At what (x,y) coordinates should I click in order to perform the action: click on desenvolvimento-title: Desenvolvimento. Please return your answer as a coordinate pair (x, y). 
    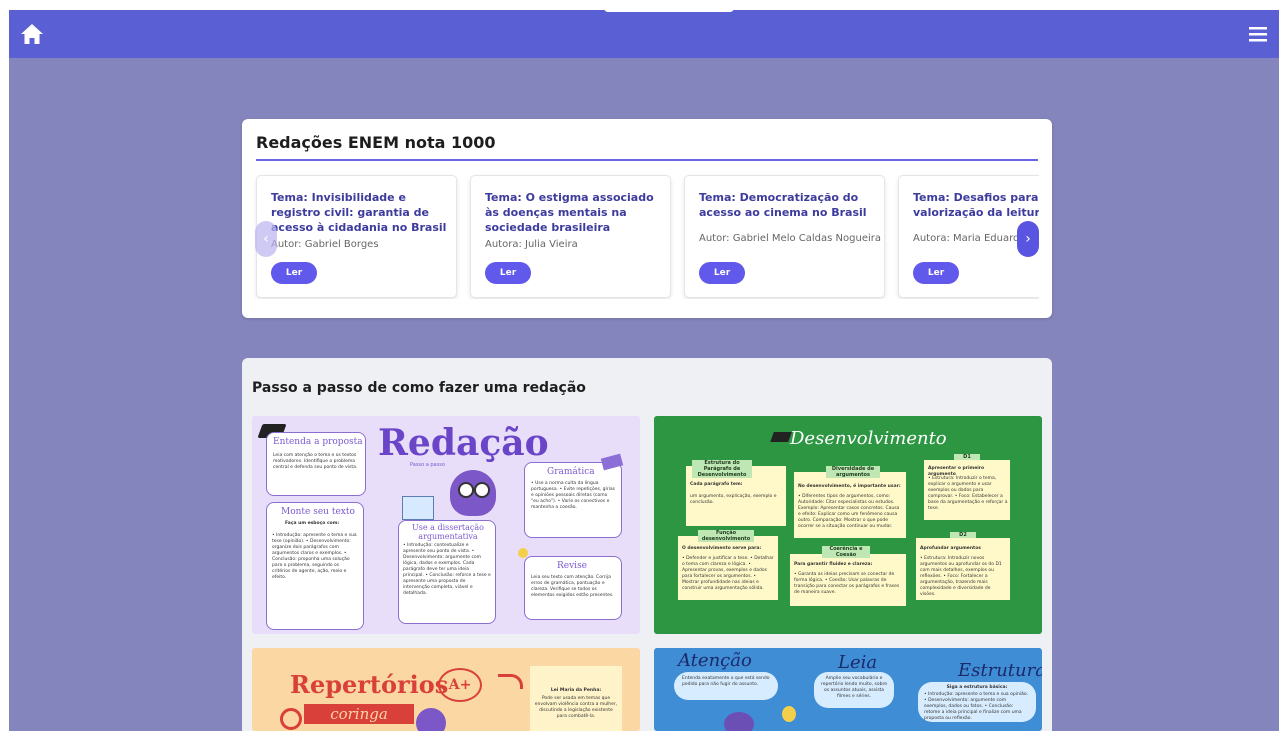
    Looking at the image, I should click on (868, 438).